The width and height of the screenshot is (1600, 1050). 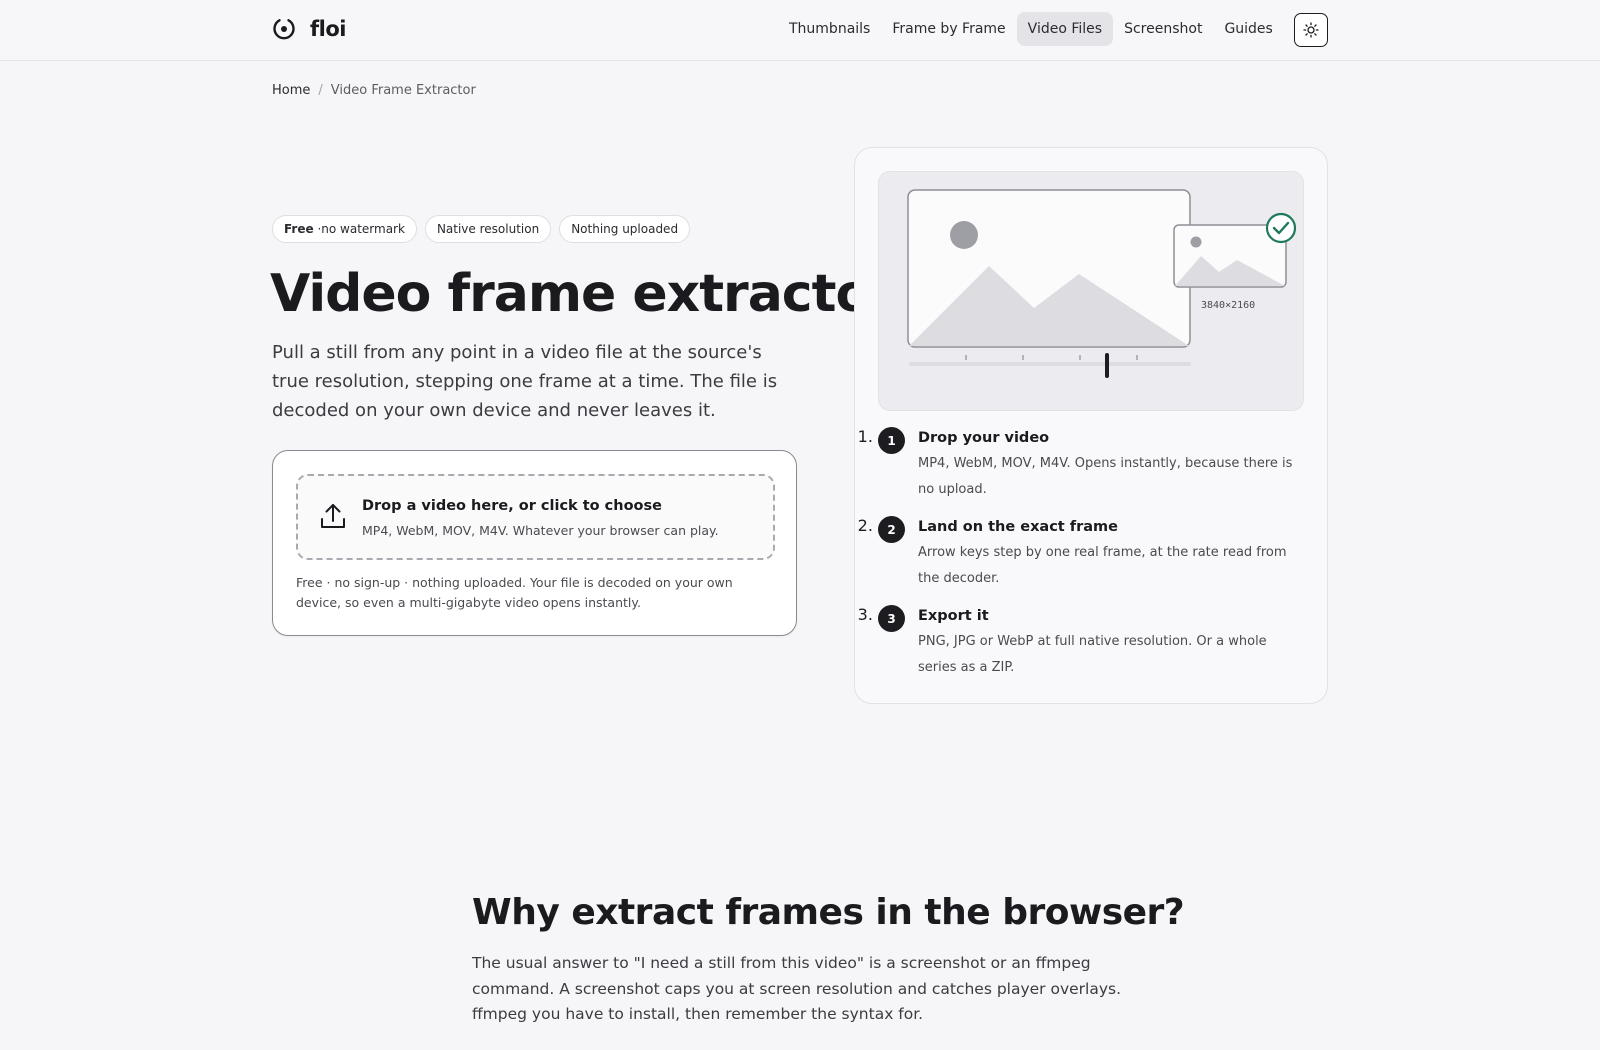 I want to click on breadcrumb-home: Home, so click(x=291, y=90).